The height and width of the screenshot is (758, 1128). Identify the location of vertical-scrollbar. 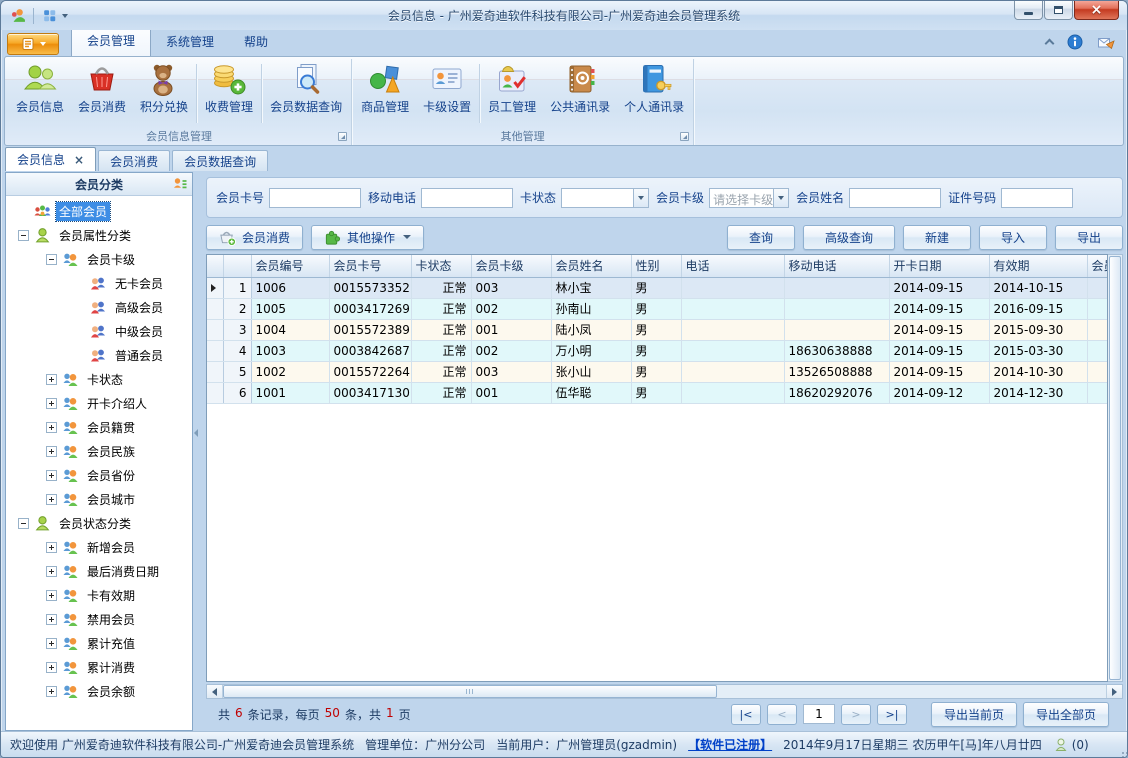
(1115, 468).